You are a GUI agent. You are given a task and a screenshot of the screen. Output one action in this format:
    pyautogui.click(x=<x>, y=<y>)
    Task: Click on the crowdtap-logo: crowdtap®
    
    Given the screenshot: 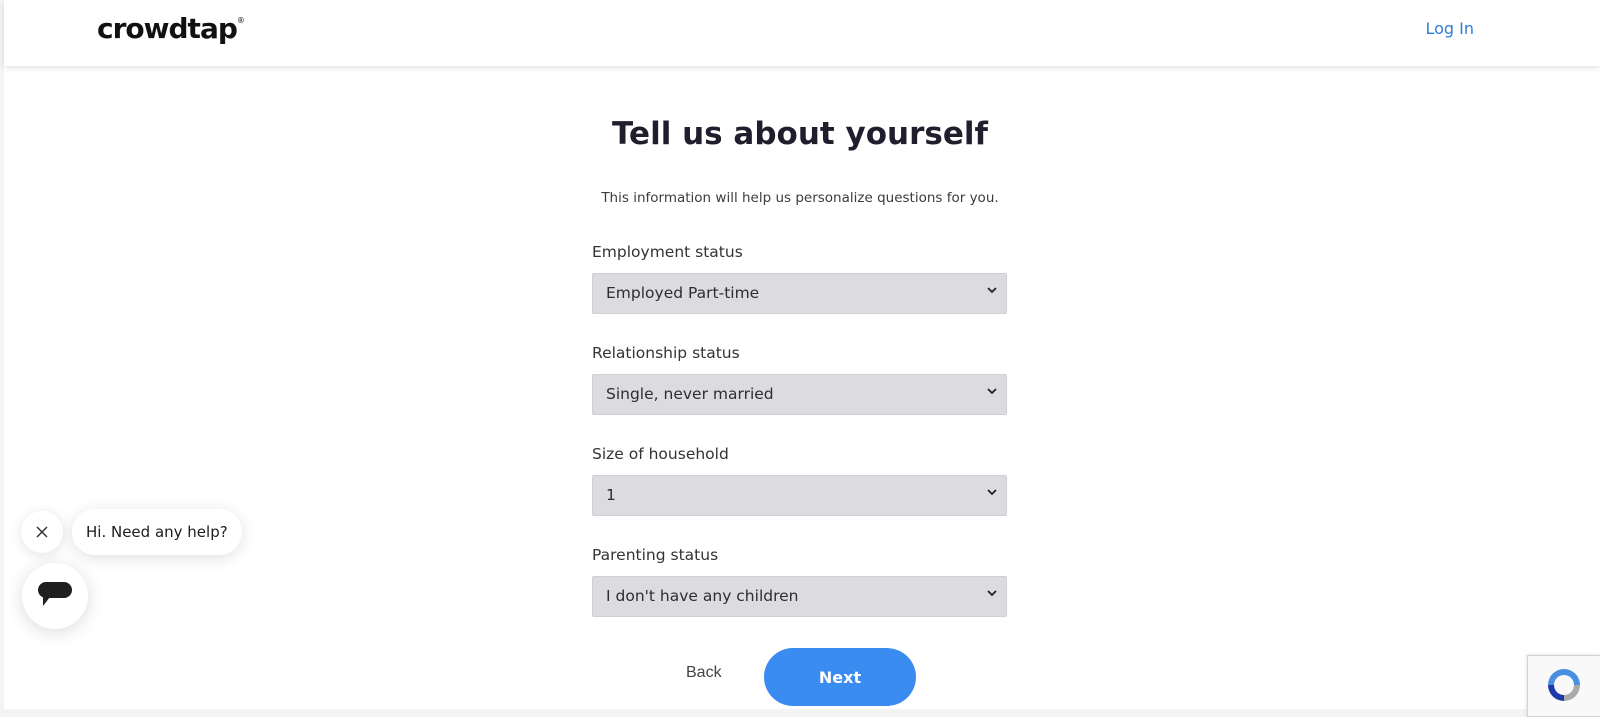 What is the action you would take?
    pyautogui.click(x=171, y=28)
    